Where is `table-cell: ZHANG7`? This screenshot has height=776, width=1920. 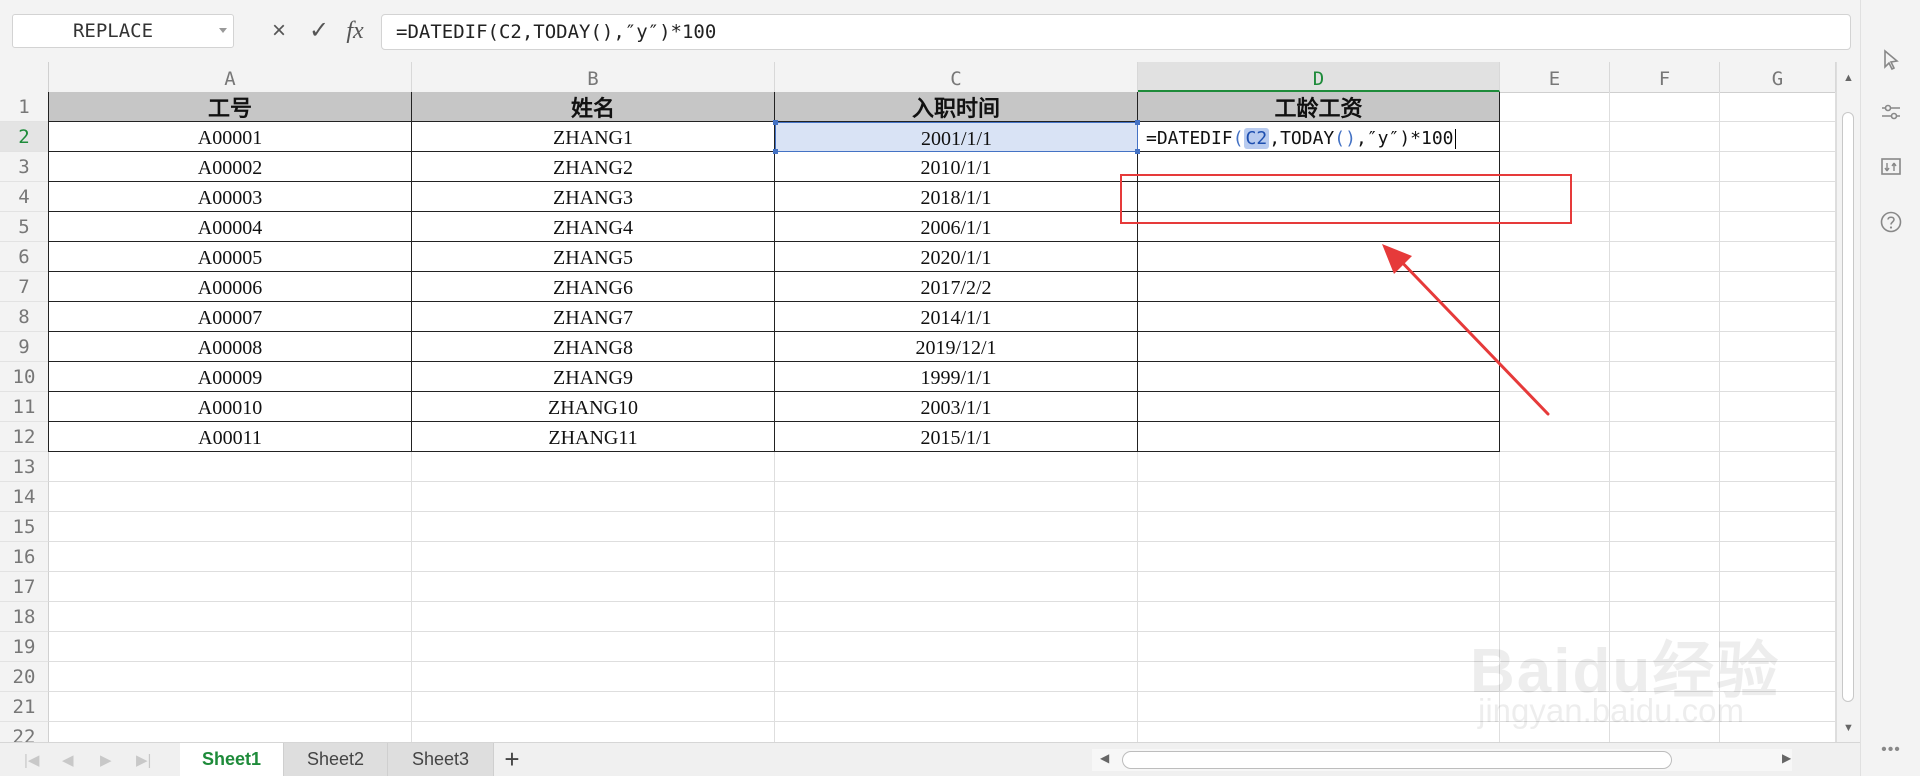
table-cell: ZHANG7 is located at coordinates (593, 317).